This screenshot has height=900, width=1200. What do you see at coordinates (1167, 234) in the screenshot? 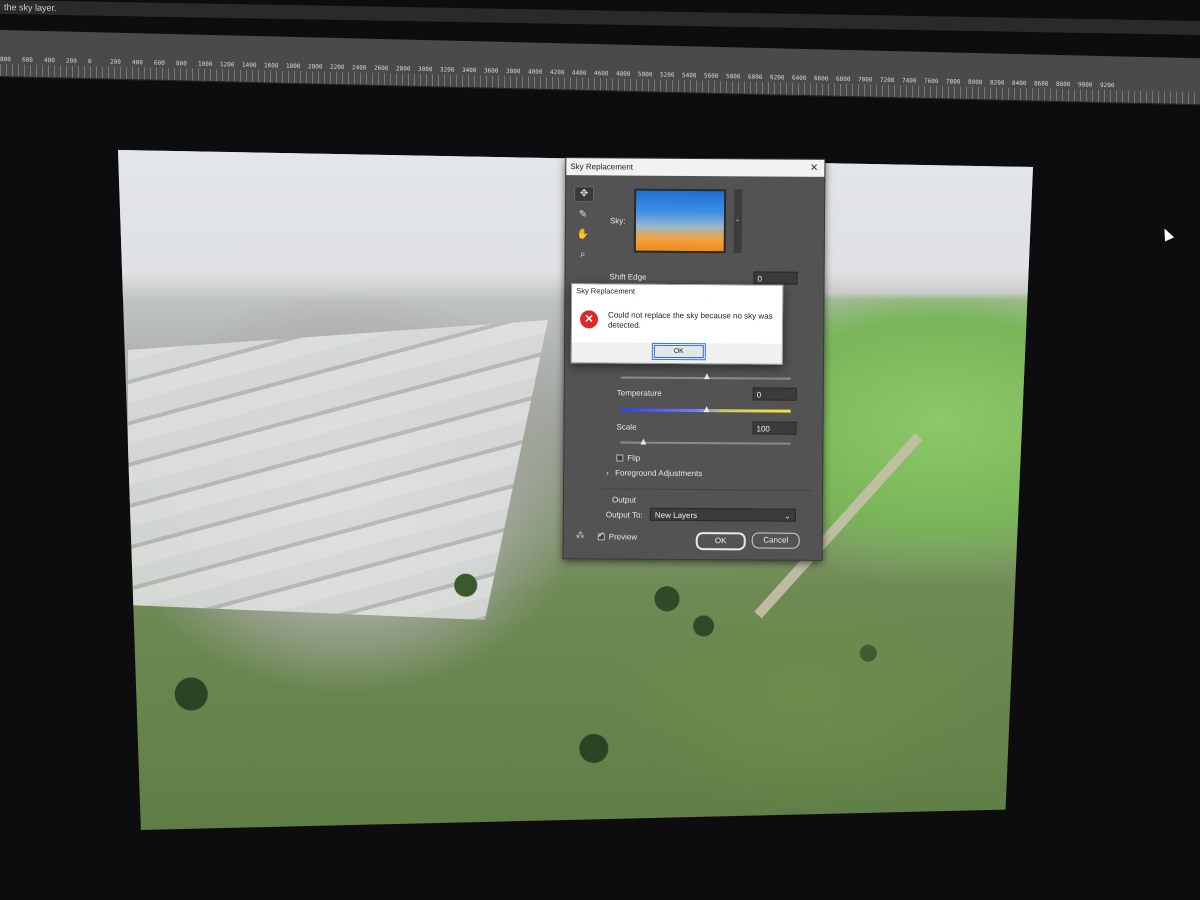
I see `mouse-cursor-icon` at bounding box center [1167, 234].